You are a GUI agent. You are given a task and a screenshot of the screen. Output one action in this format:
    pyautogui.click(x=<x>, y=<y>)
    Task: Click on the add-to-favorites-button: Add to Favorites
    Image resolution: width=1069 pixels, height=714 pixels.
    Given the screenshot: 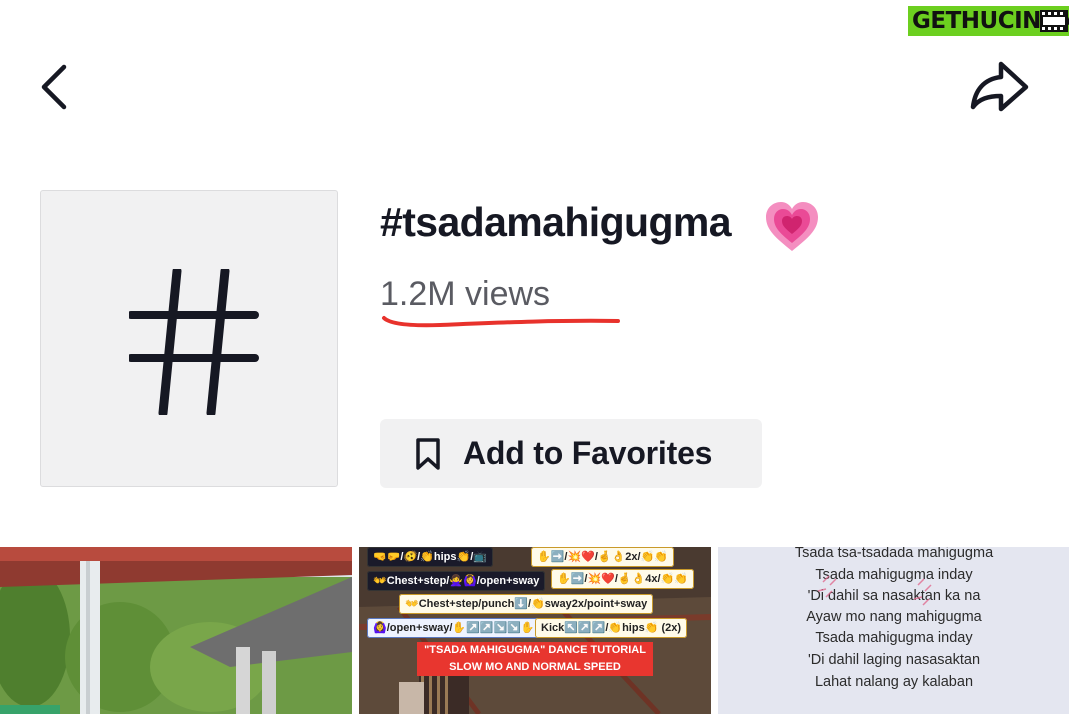 What is the action you would take?
    pyautogui.click(x=571, y=453)
    